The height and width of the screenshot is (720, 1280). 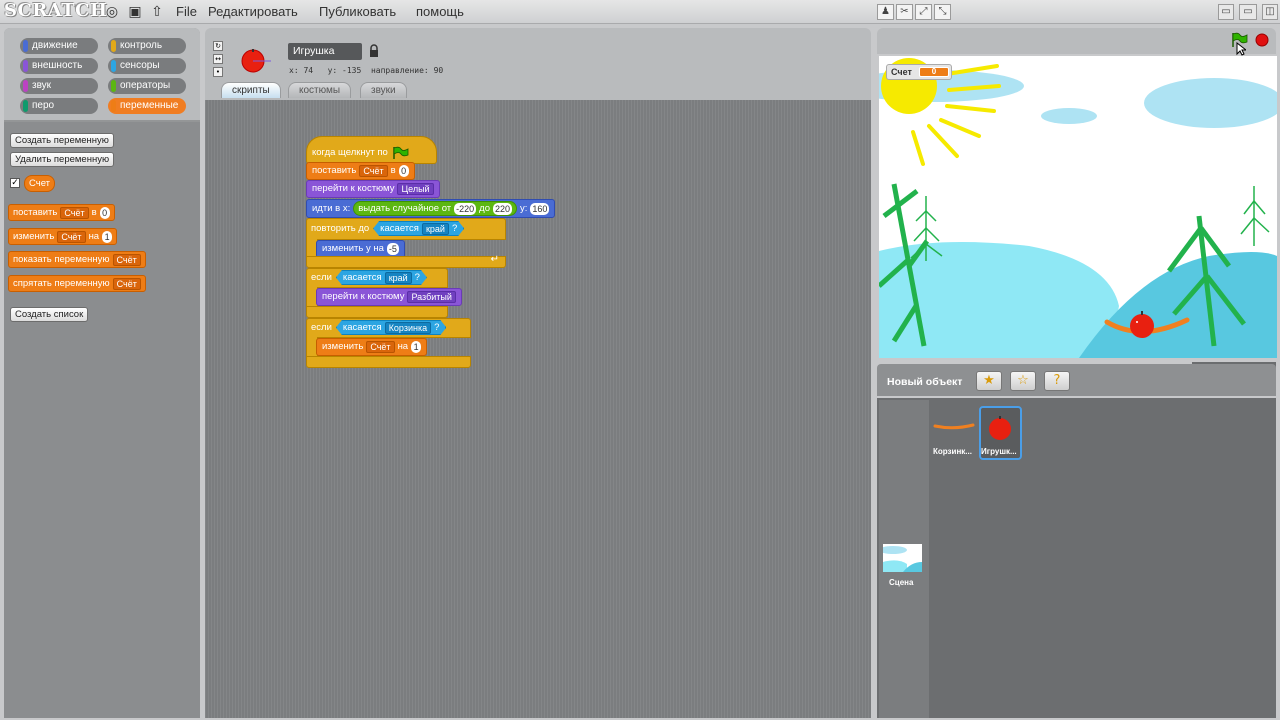 I want to click on tab-costumes: костюмы, so click(x=320, y=90).